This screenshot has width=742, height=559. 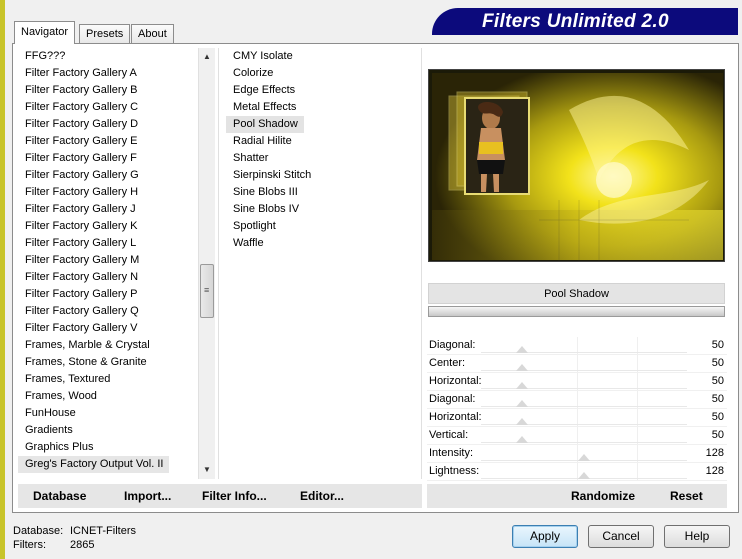 What do you see at coordinates (82, 175) in the screenshot?
I see `category-label: Filter Factory Gallery G` at bounding box center [82, 175].